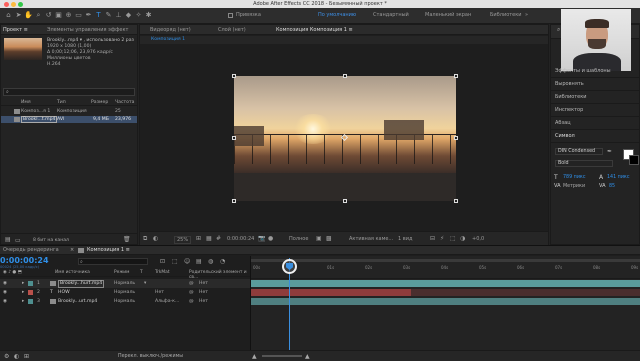  Describe the element at coordinates (405, 239) in the screenshot. I see `views-dropdown: 1 вид` at that location.